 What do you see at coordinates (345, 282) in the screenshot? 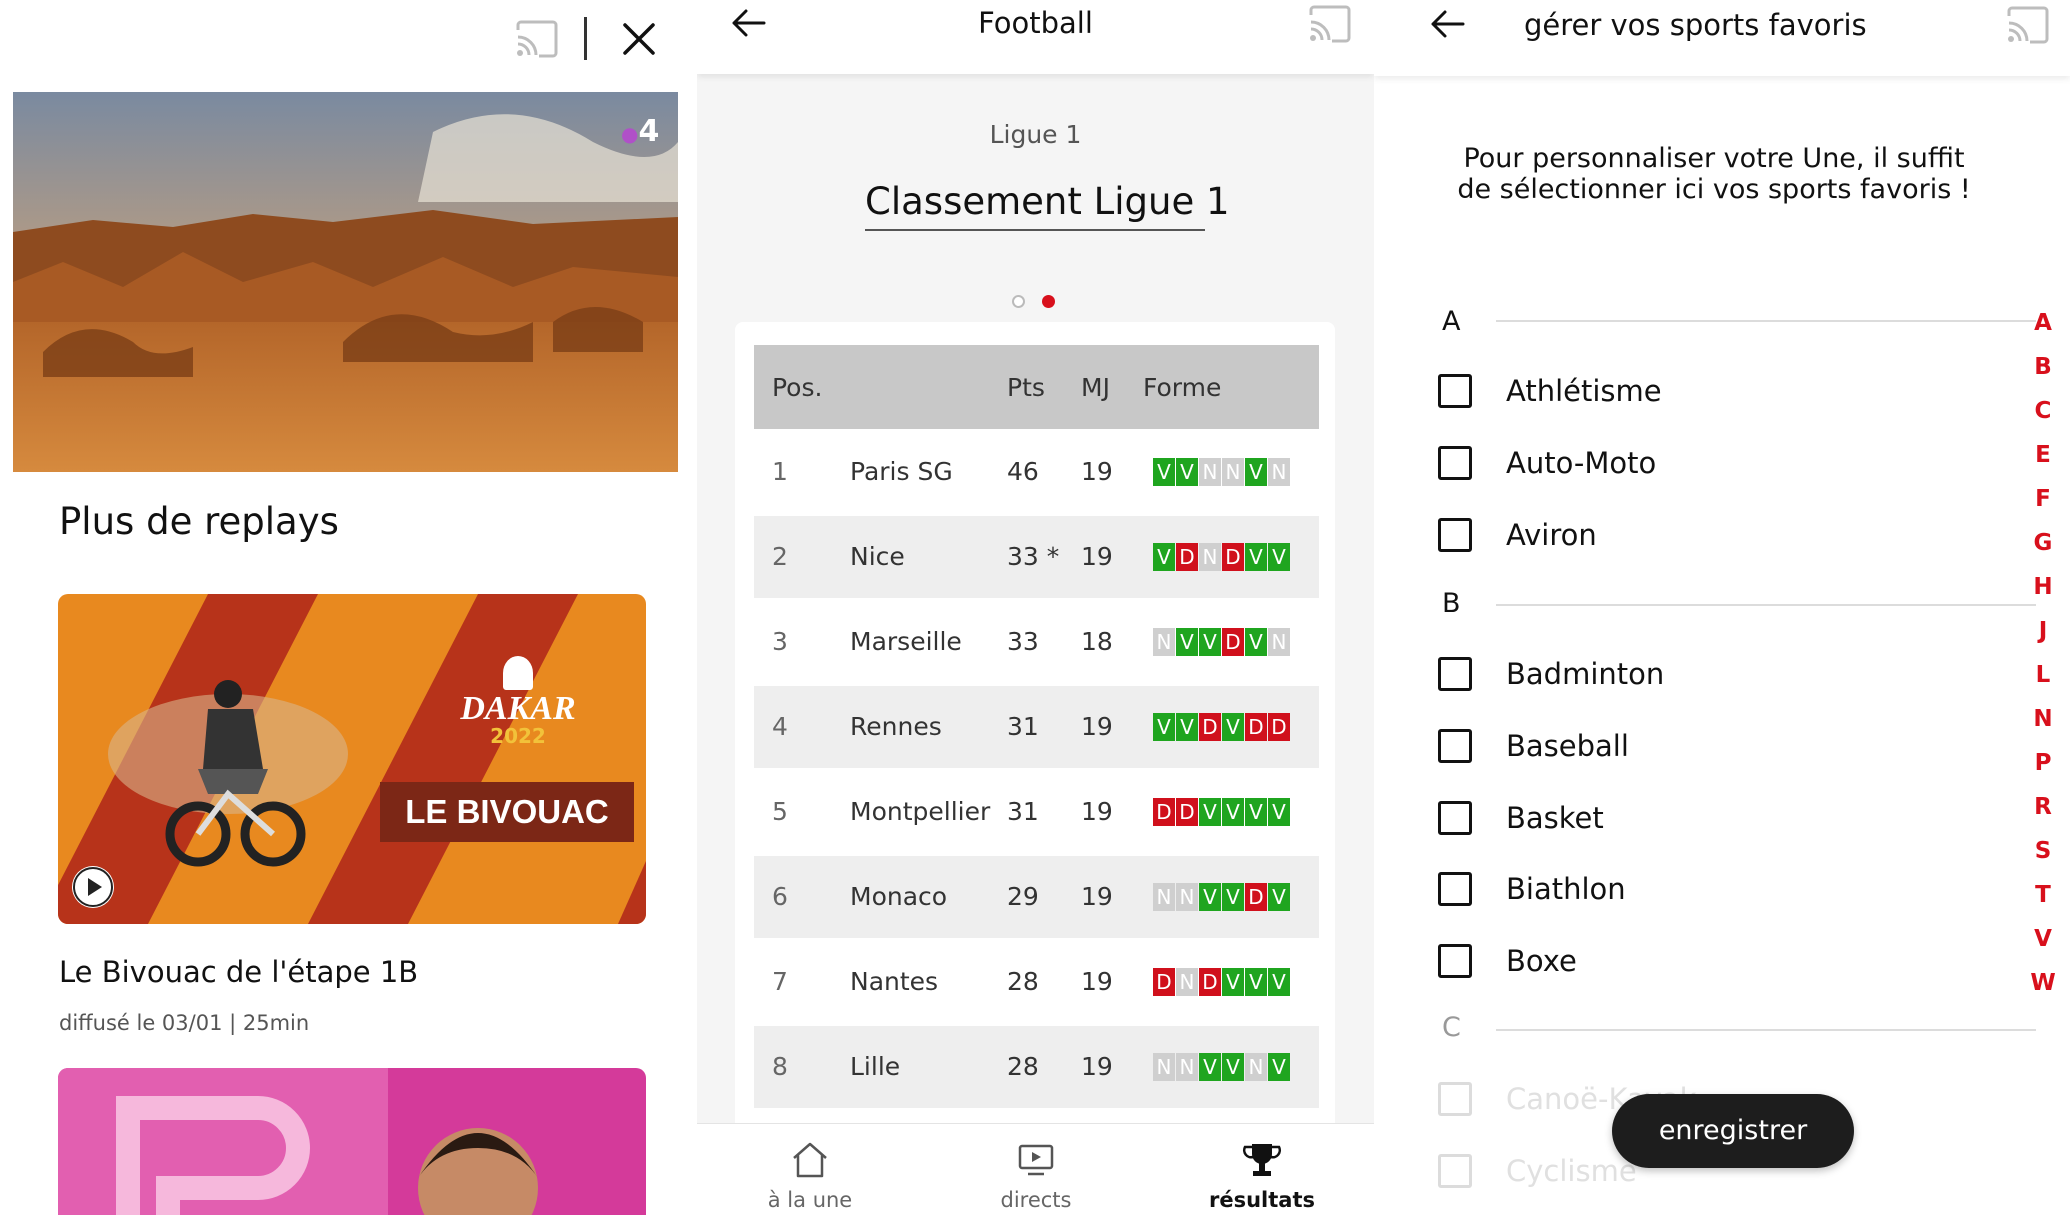
I see `hero-video-thumbnail: ●4` at bounding box center [345, 282].